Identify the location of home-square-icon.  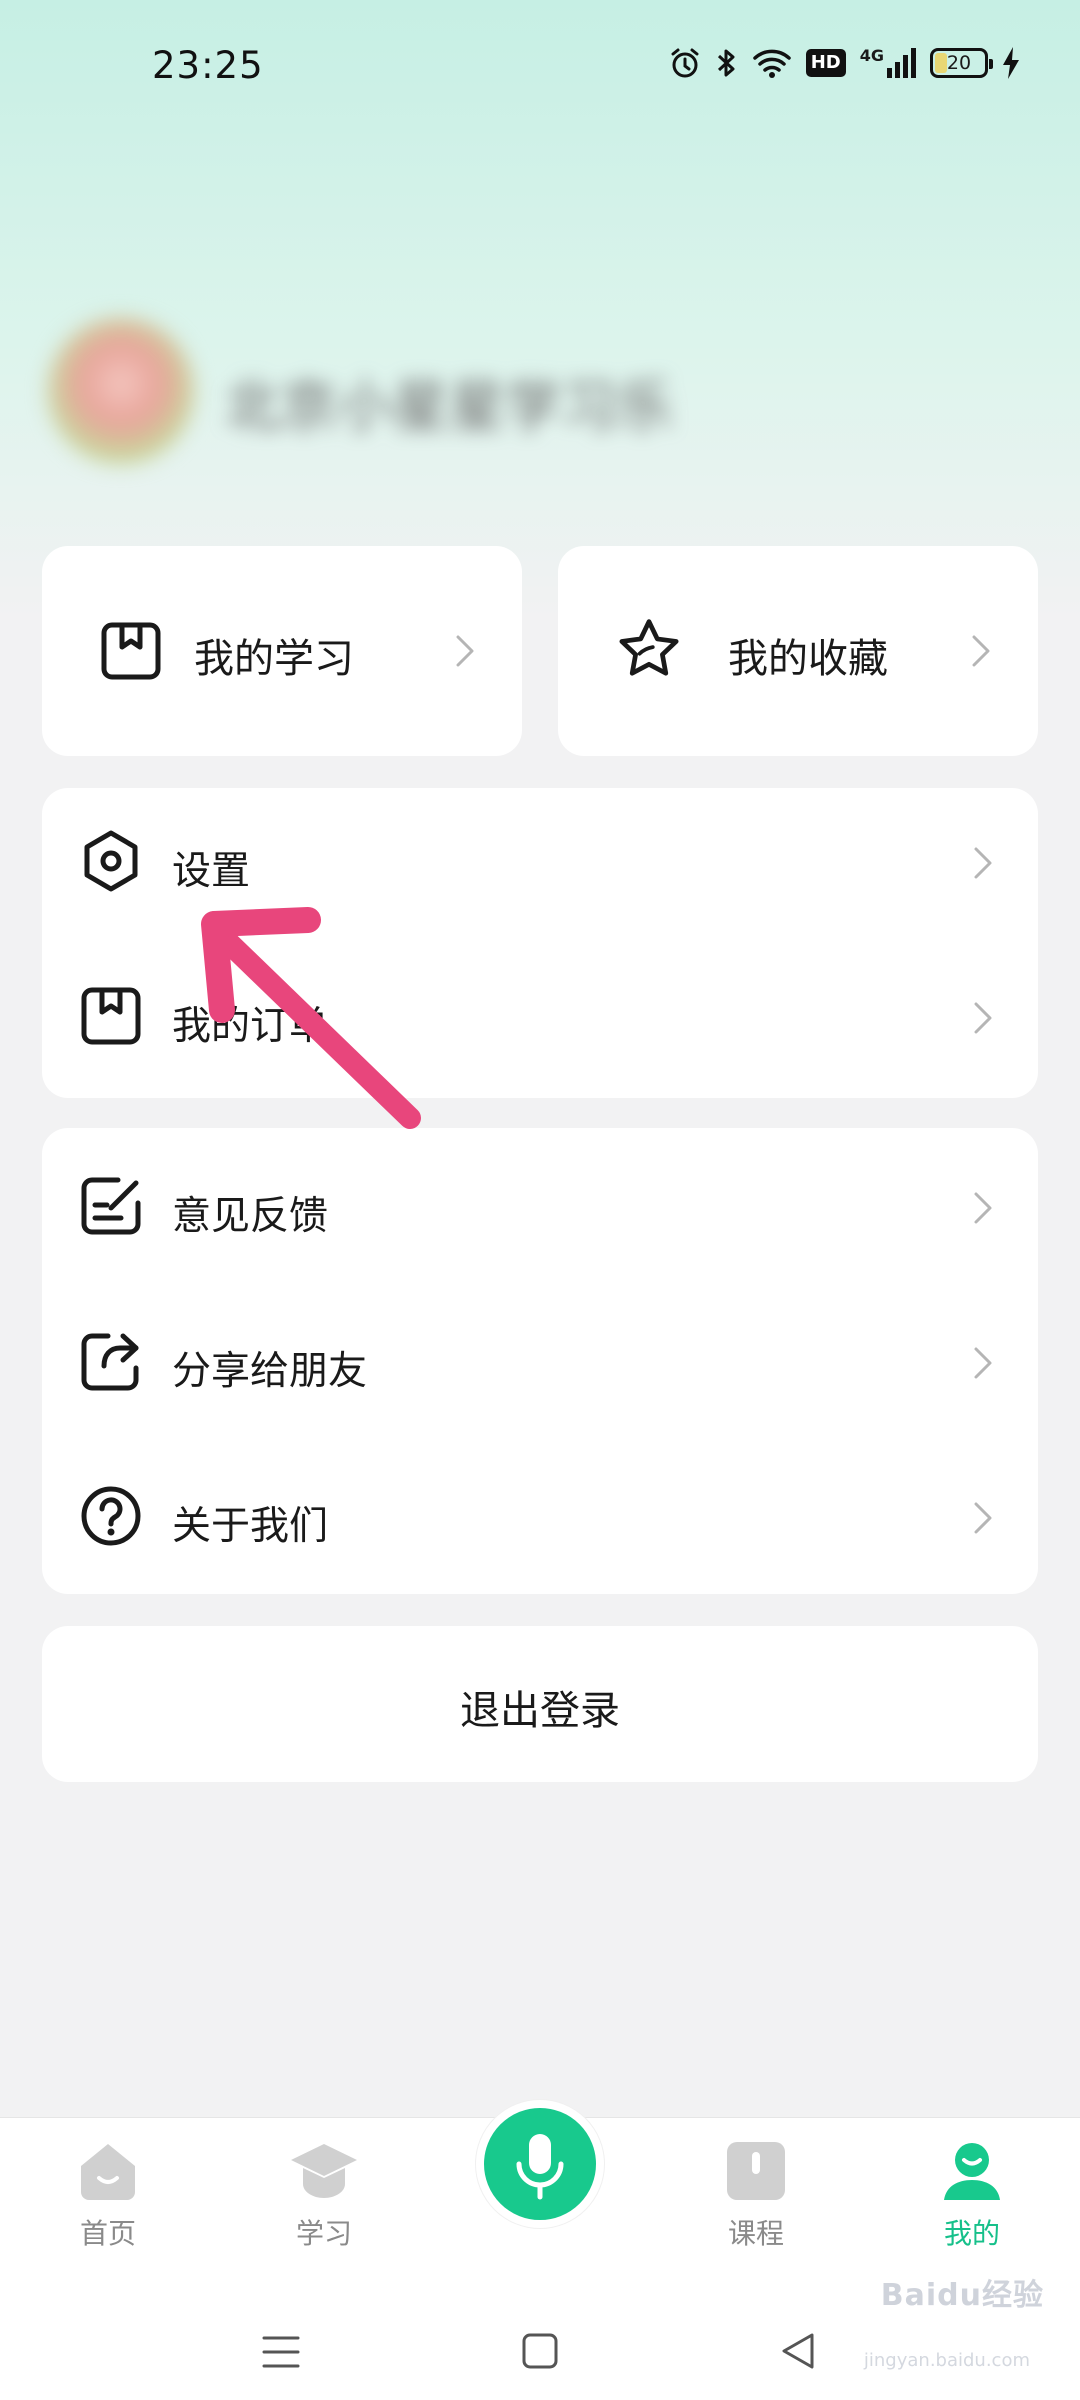
(540, 2352).